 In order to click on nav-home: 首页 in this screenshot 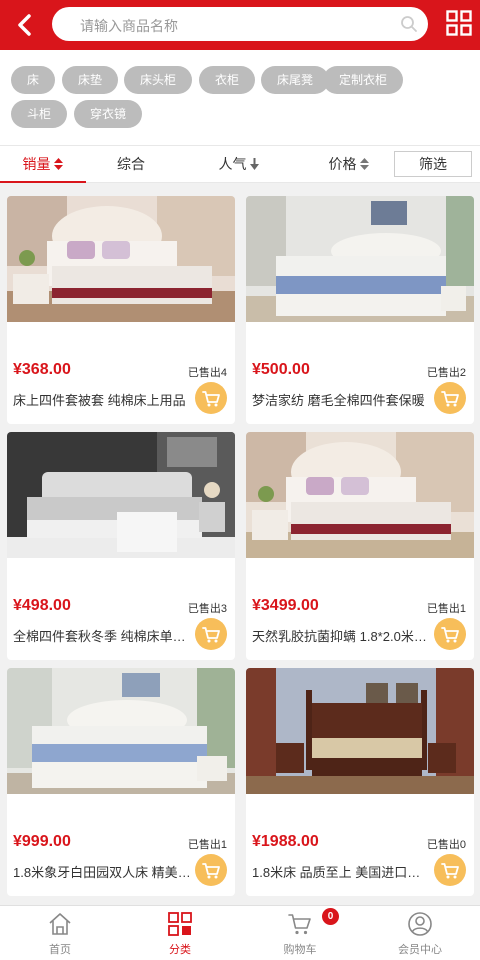, I will do `click(60, 933)`.